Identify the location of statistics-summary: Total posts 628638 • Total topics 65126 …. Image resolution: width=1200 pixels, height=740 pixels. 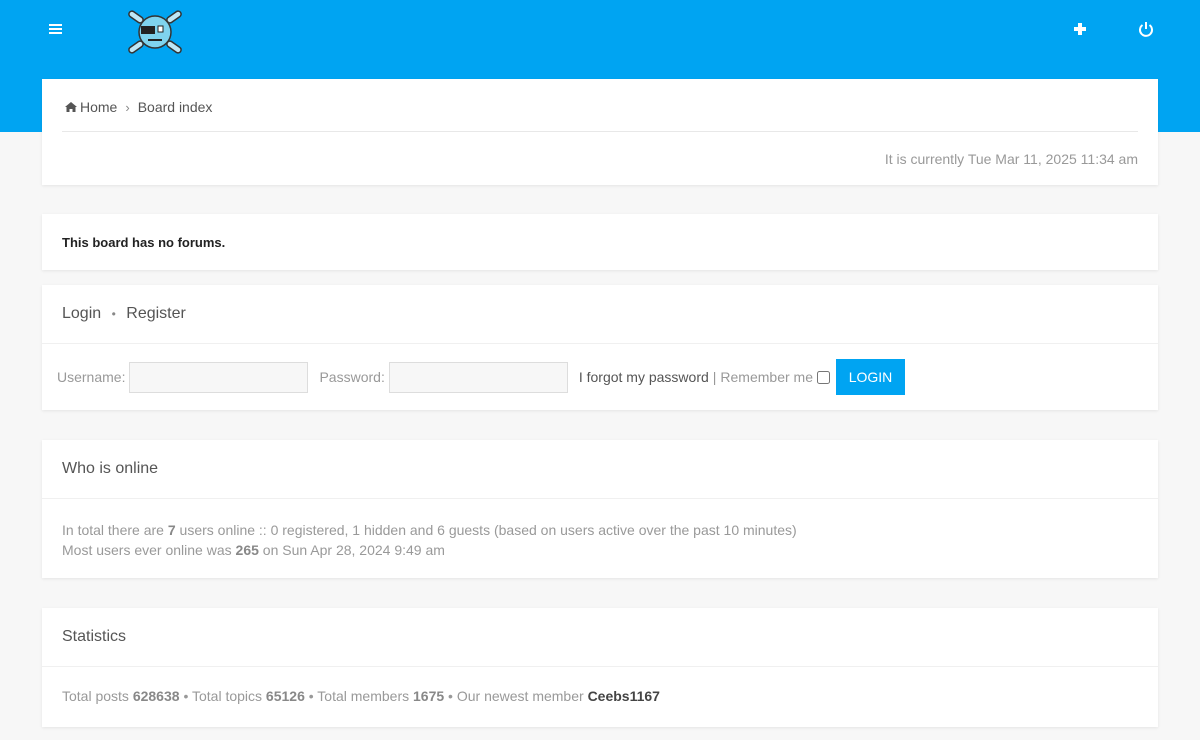
(361, 696).